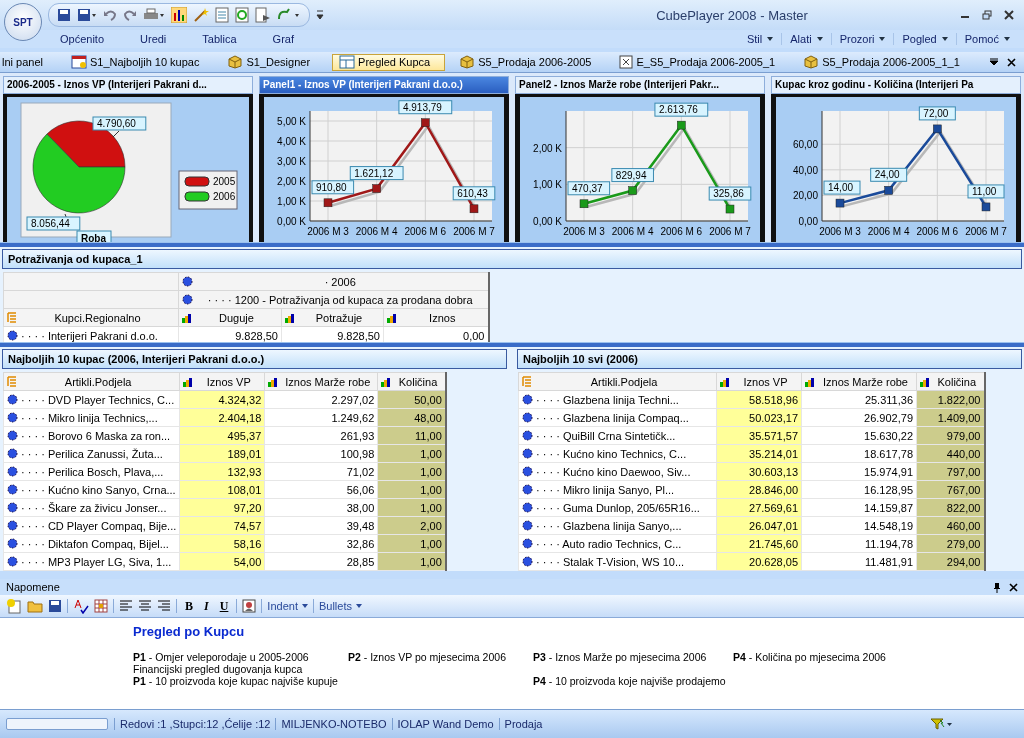  I want to click on row-dimension-header: Kupci.Regionalno, so click(97, 317).